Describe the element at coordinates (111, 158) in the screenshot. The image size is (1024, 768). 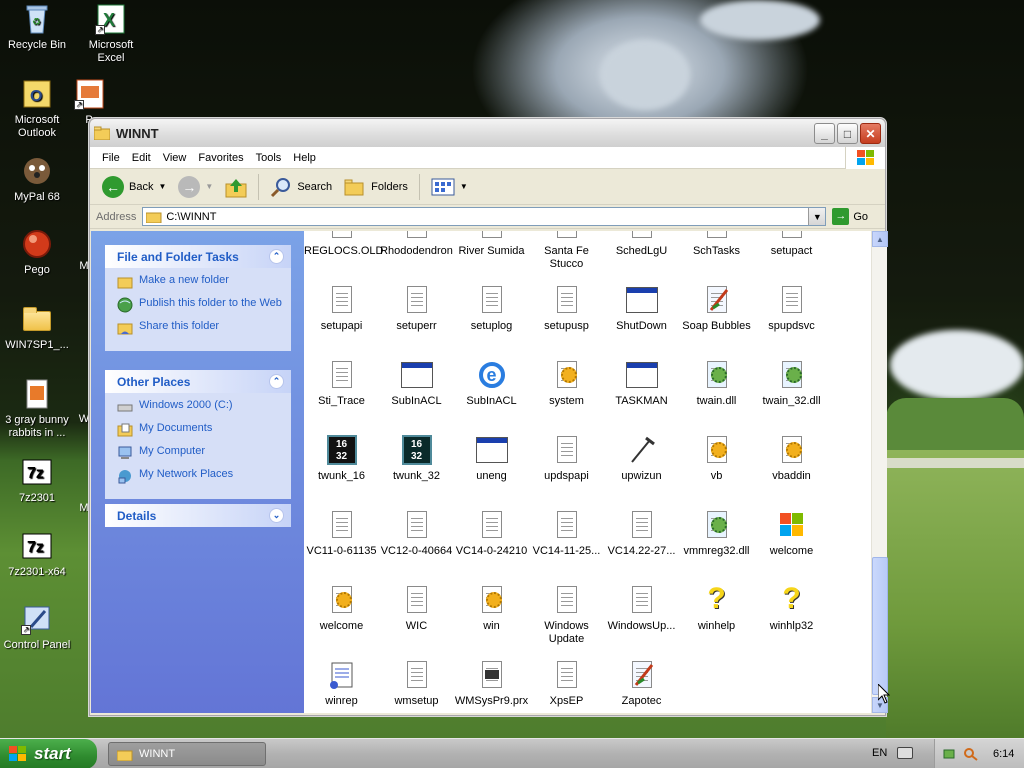
I see `menu-file: File` at that location.